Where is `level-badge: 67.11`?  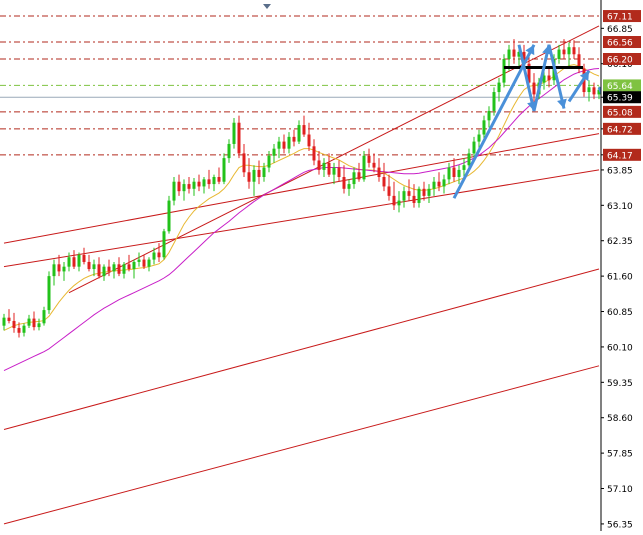 level-badge: 67.11 is located at coordinates (622, 16).